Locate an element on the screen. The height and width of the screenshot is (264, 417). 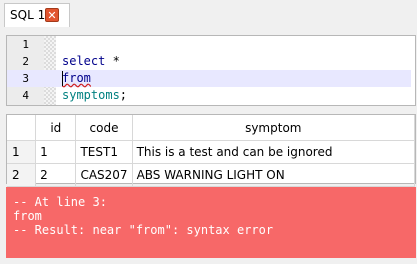
row-number: 1 is located at coordinates (22, 152).